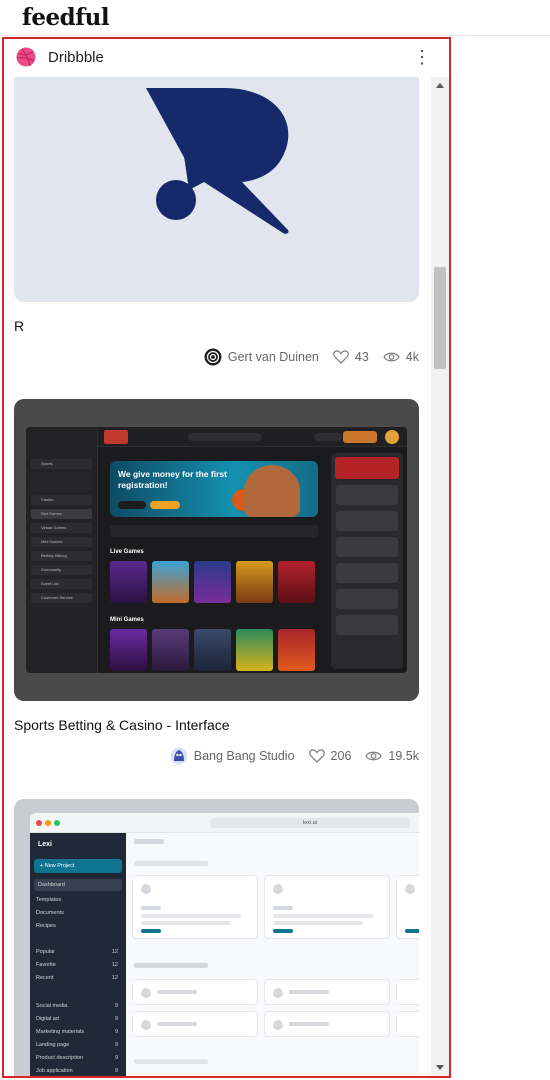 The width and height of the screenshot is (550, 1080). I want to click on app-logo: feedful, so click(66, 17).